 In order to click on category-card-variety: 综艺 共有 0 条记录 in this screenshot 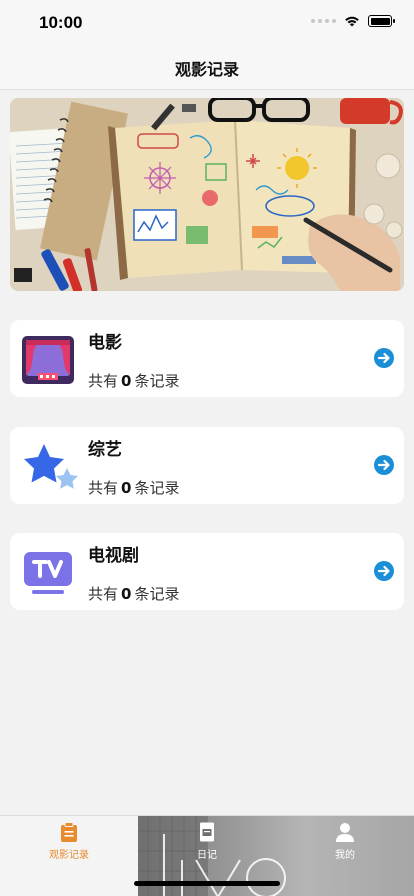, I will do `click(207, 465)`.